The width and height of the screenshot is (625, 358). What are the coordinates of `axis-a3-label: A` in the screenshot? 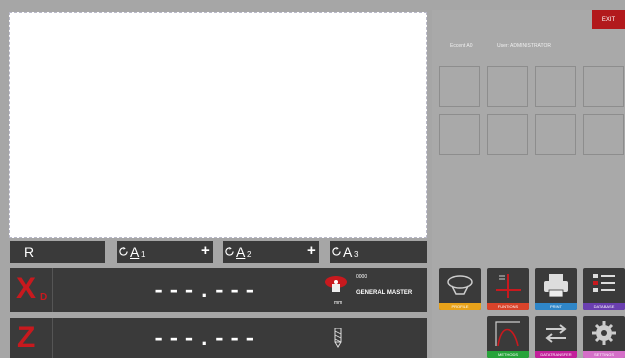 It's located at (348, 252).